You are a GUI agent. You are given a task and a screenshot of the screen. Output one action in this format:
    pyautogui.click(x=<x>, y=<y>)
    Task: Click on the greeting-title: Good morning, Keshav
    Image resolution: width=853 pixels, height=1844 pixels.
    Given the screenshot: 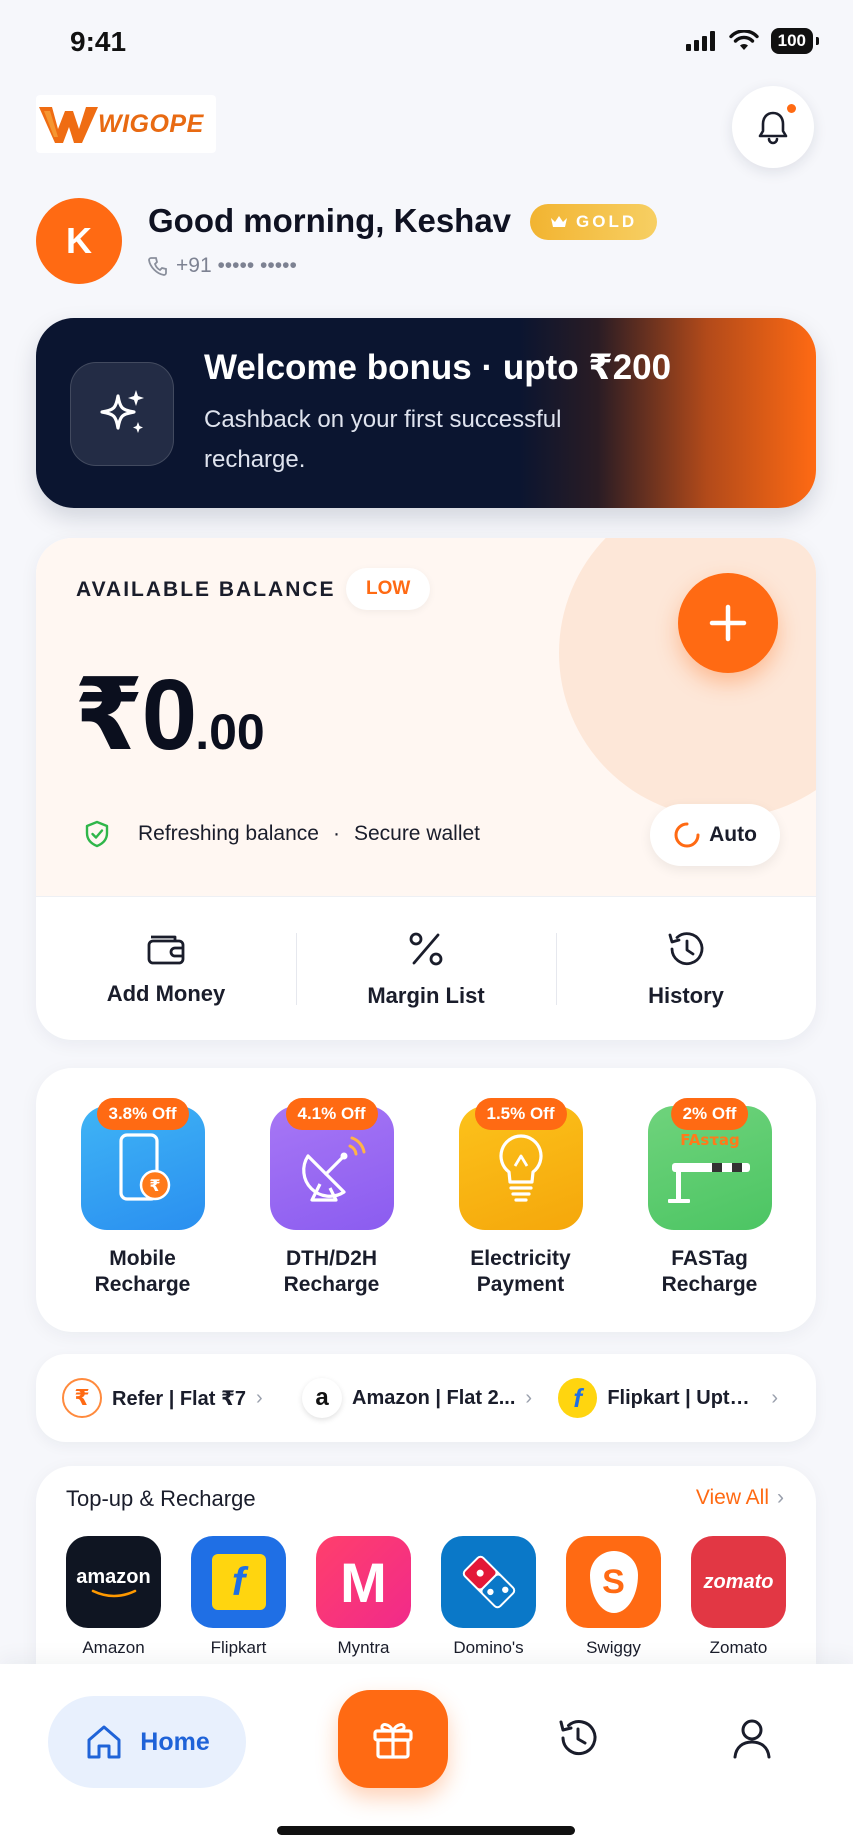 What is the action you would take?
    pyautogui.click(x=330, y=220)
    